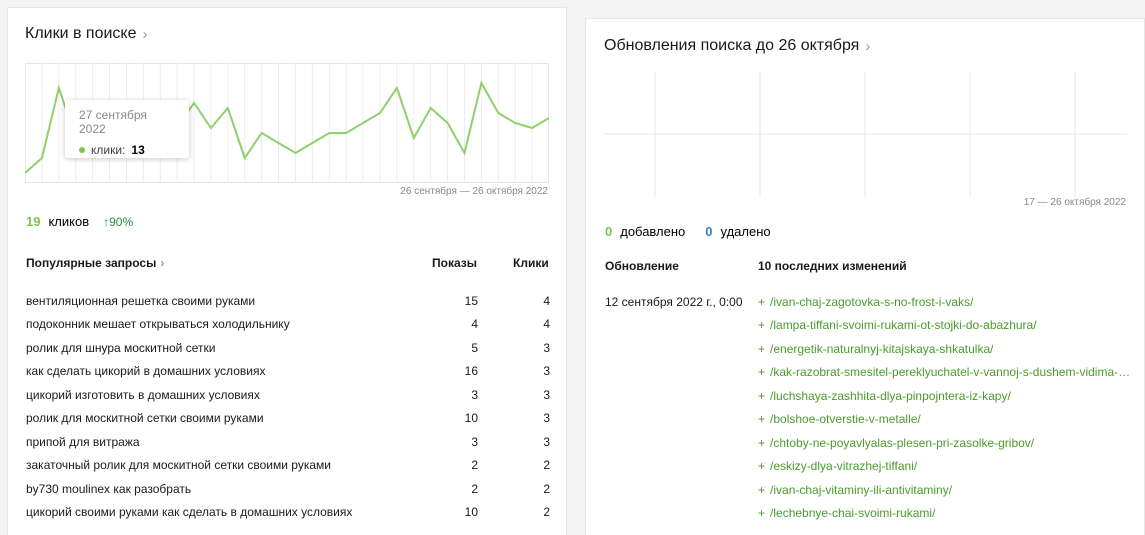  What do you see at coordinates (146, 371) in the screenshot?
I see `query-text: как сделать цикорий в домашних условиях` at bounding box center [146, 371].